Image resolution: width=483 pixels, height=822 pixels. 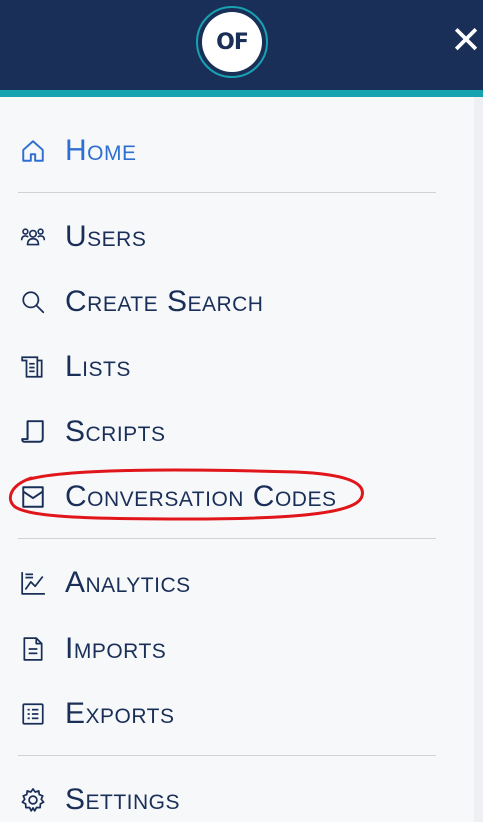 I want to click on nav-item-exports: Exports, so click(x=96, y=714).